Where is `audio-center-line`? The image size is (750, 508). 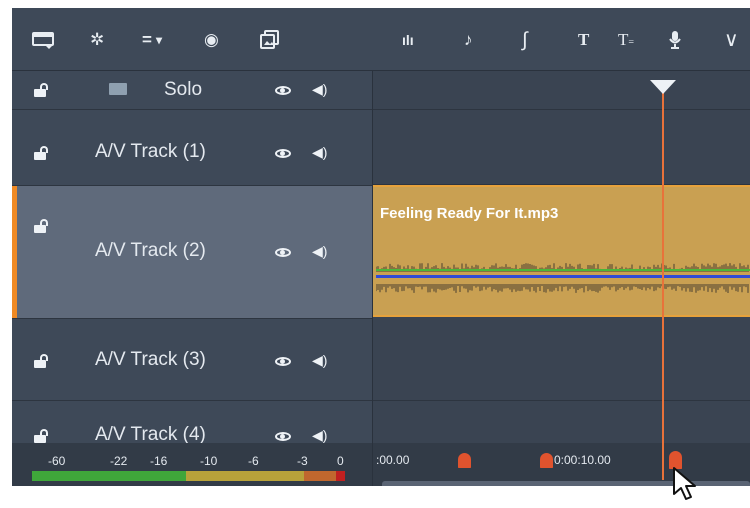 audio-center-line is located at coordinates (563, 276).